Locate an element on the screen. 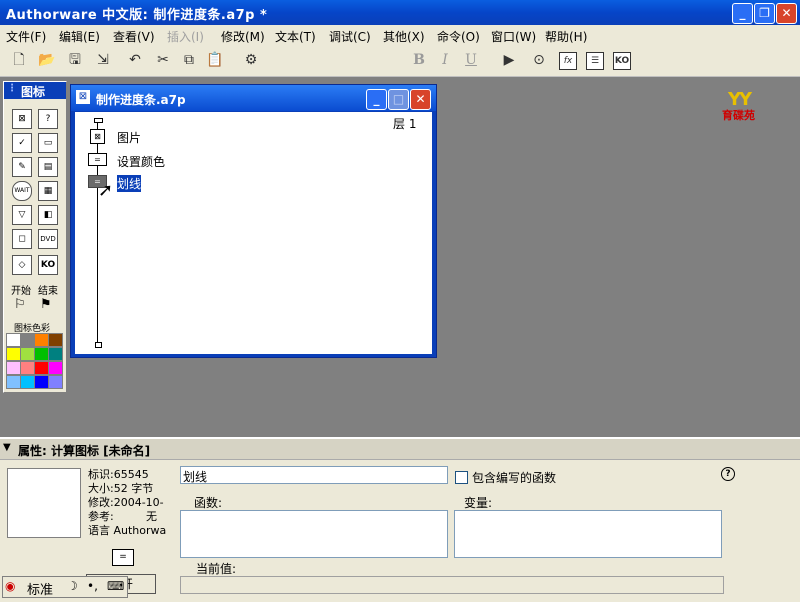 This screenshot has height=602, width=800. end-flag-icon: ⚑ is located at coordinates (46, 304).